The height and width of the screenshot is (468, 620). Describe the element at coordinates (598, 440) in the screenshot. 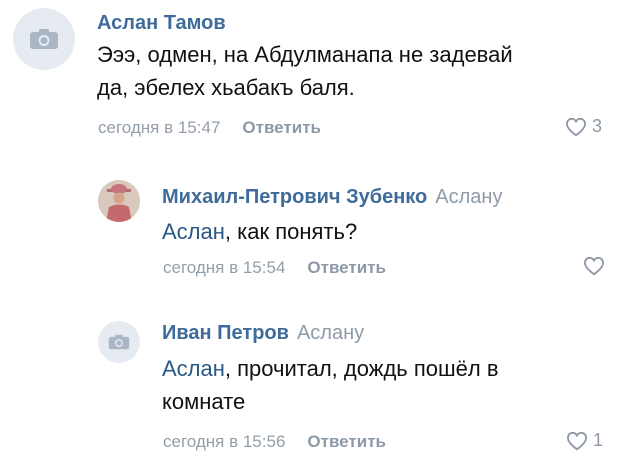

I see `like-count: 1` at that location.